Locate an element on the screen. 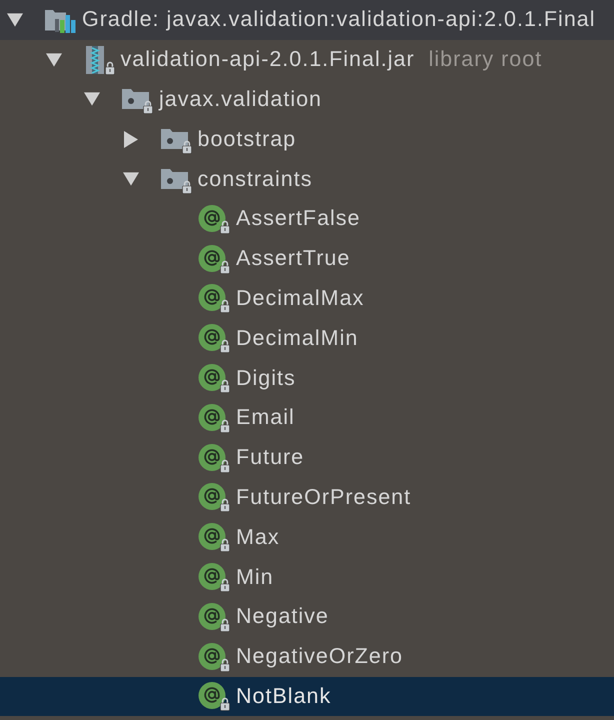 The width and height of the screenshot is (614, 720). library-root-note: library root is located at coordinates (485, 59).